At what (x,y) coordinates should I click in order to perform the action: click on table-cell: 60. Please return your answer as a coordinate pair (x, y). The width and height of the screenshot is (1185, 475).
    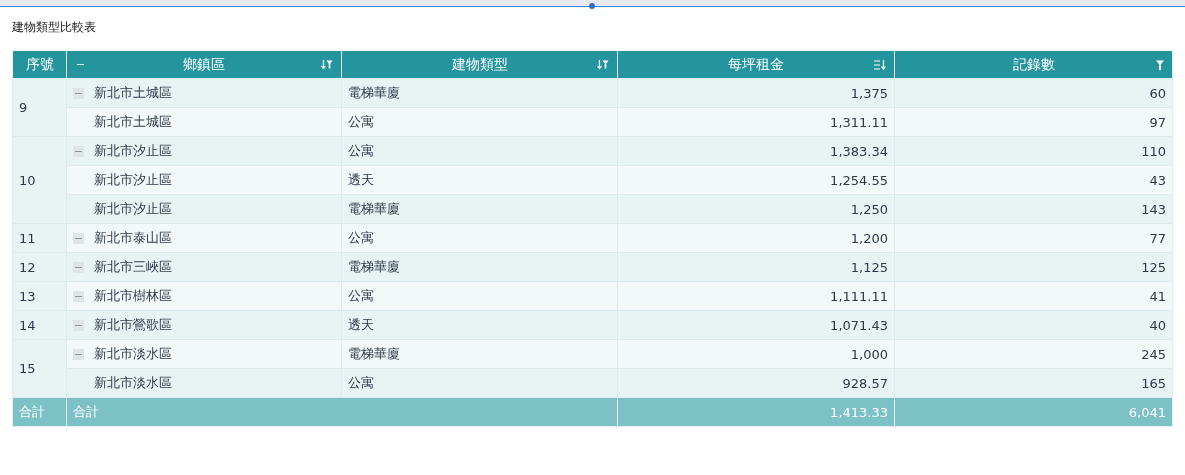
    Looking at the image, I should click on (1033, 93).